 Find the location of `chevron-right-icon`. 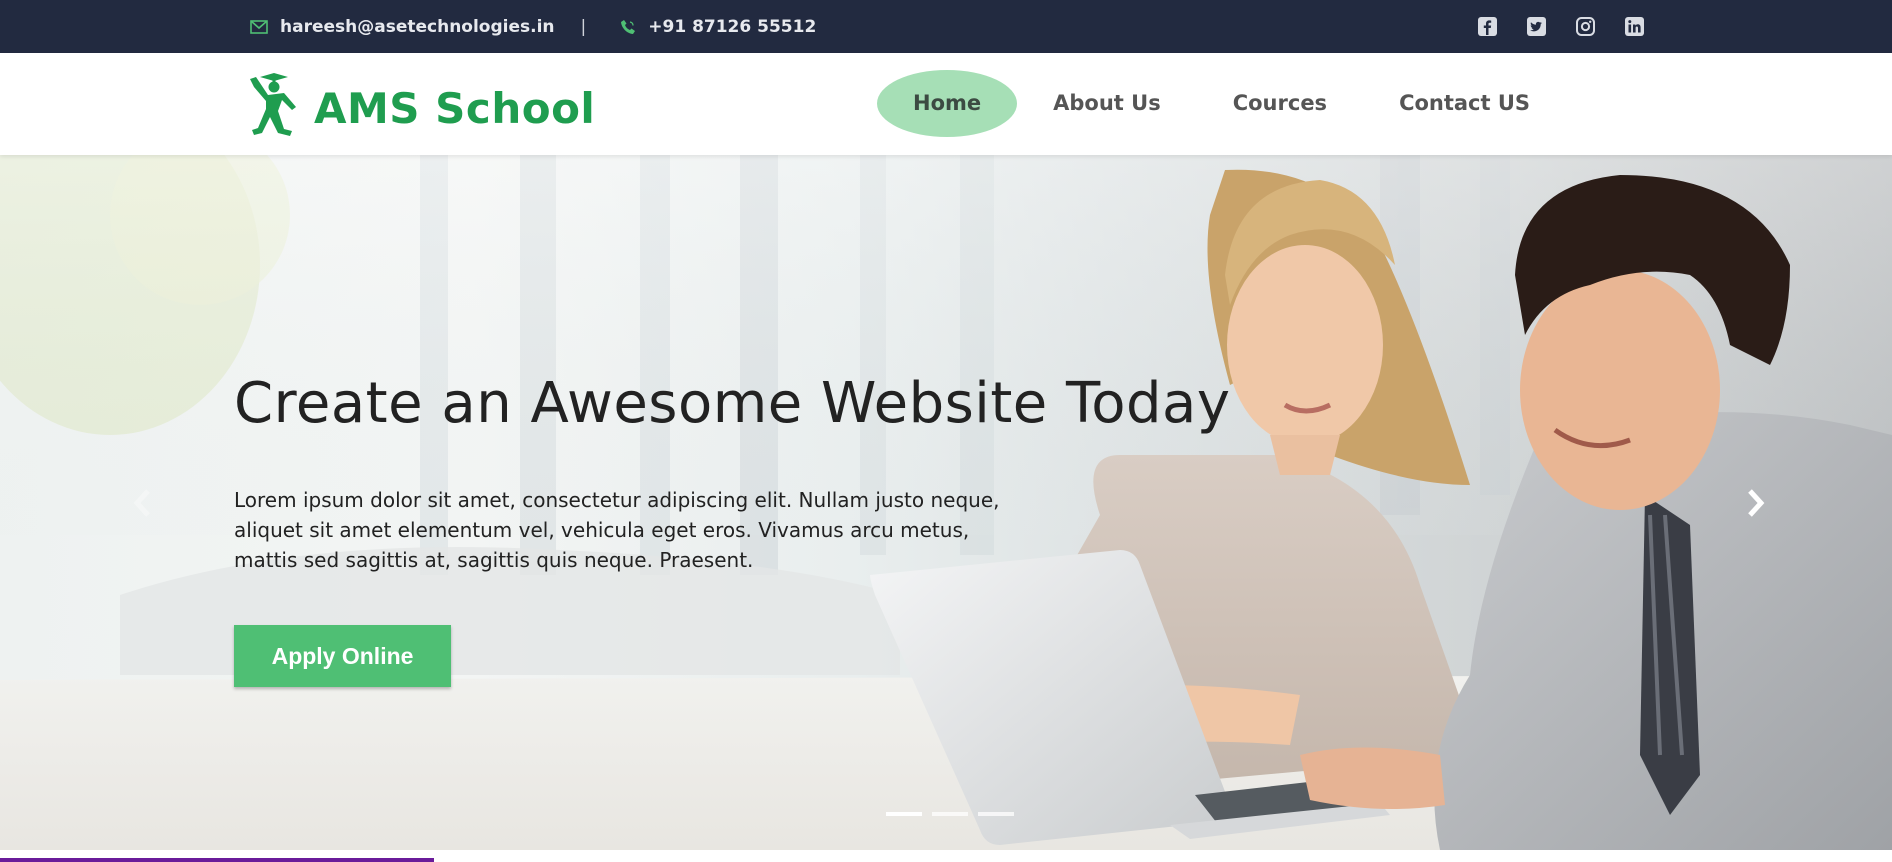

chevron-right-icon is located at coordinates (1756, 505).